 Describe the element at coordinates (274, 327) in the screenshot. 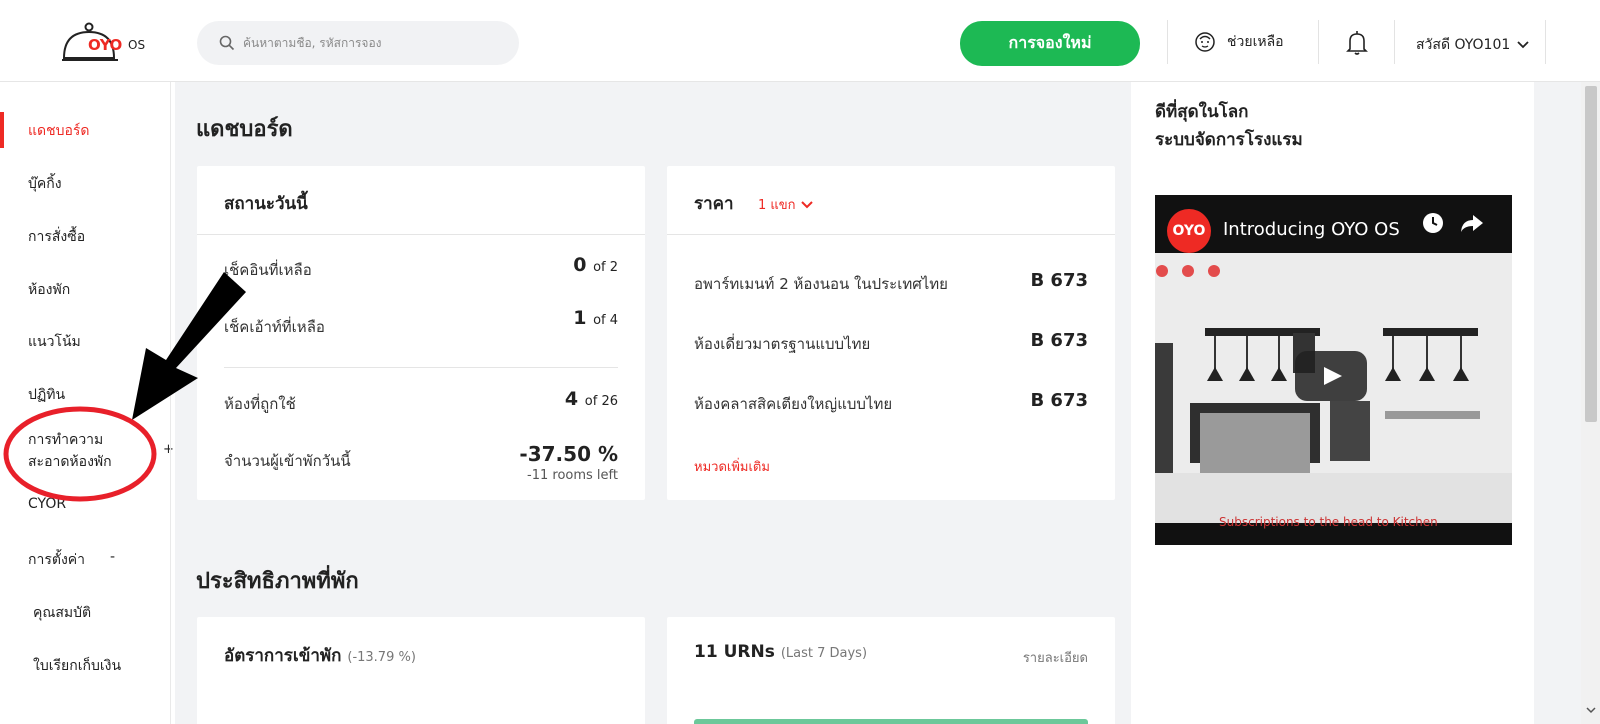

I see `checkout-remaining-label: เช็คเอ้าท์ที่เหลือ` at that location.